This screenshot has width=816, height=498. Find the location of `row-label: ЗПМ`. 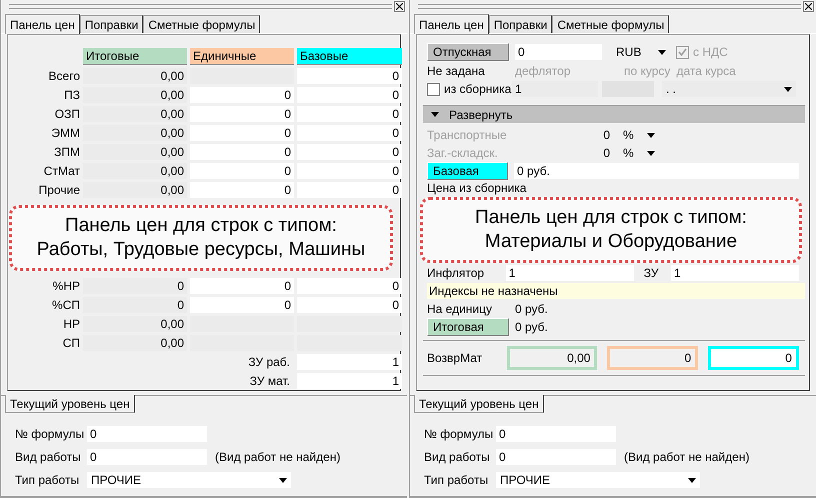

row-label: ЗПМ is located at coordinates (66, 152).